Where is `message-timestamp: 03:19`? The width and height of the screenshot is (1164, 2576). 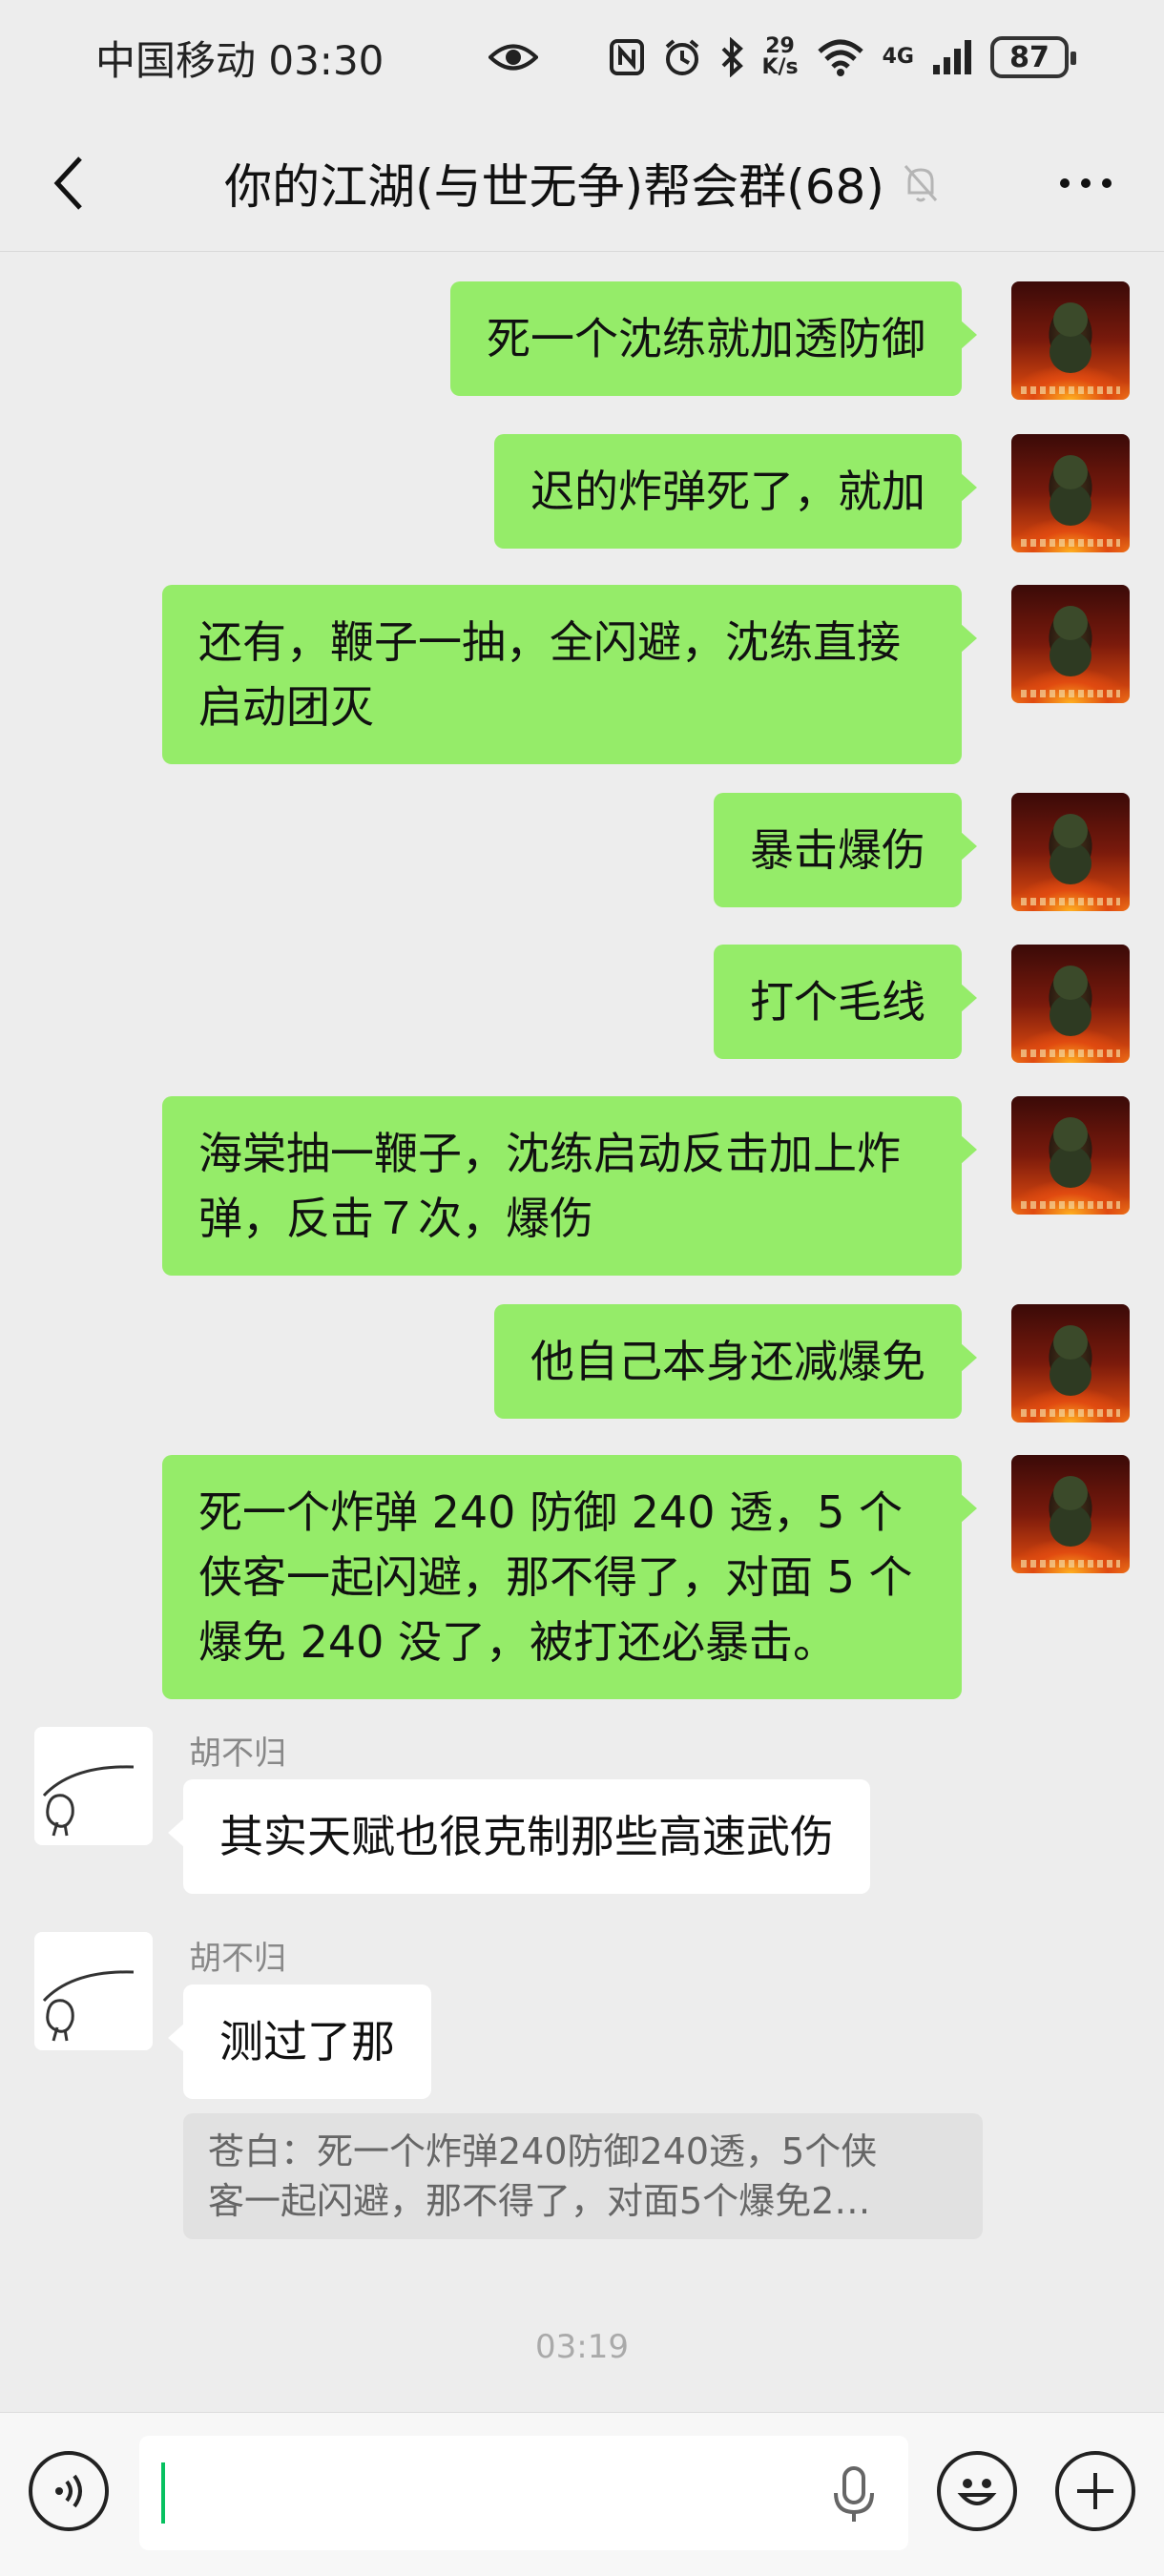
message-timestamp: 03:19 is located at coordinates (582, 2347).